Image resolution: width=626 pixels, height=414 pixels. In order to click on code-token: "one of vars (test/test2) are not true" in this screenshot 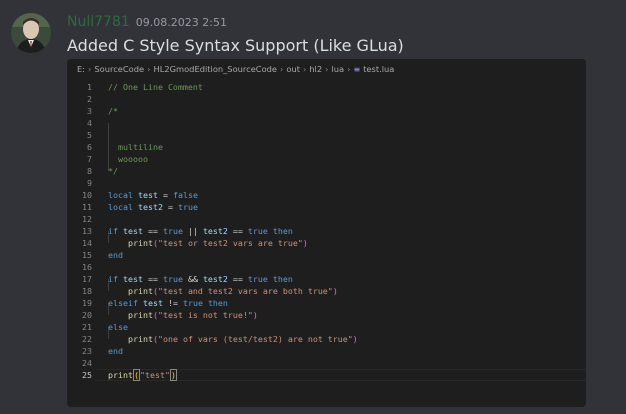, I will do `click(255, 339)`.